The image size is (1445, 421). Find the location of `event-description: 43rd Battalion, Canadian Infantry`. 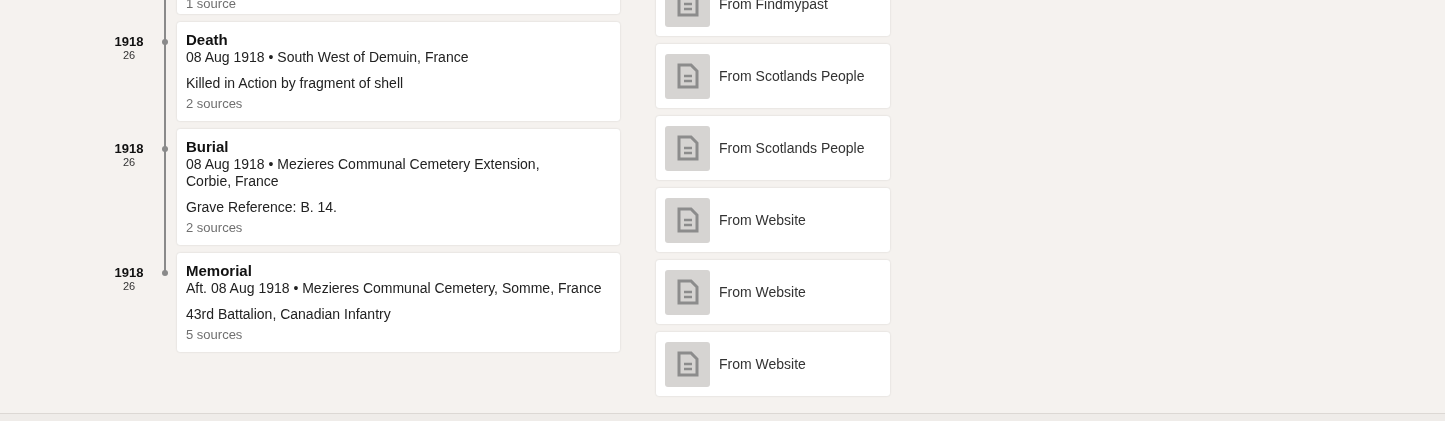

event-description: 43rd Battalion, Canadian Infantry is located at coordinates (289, 314).